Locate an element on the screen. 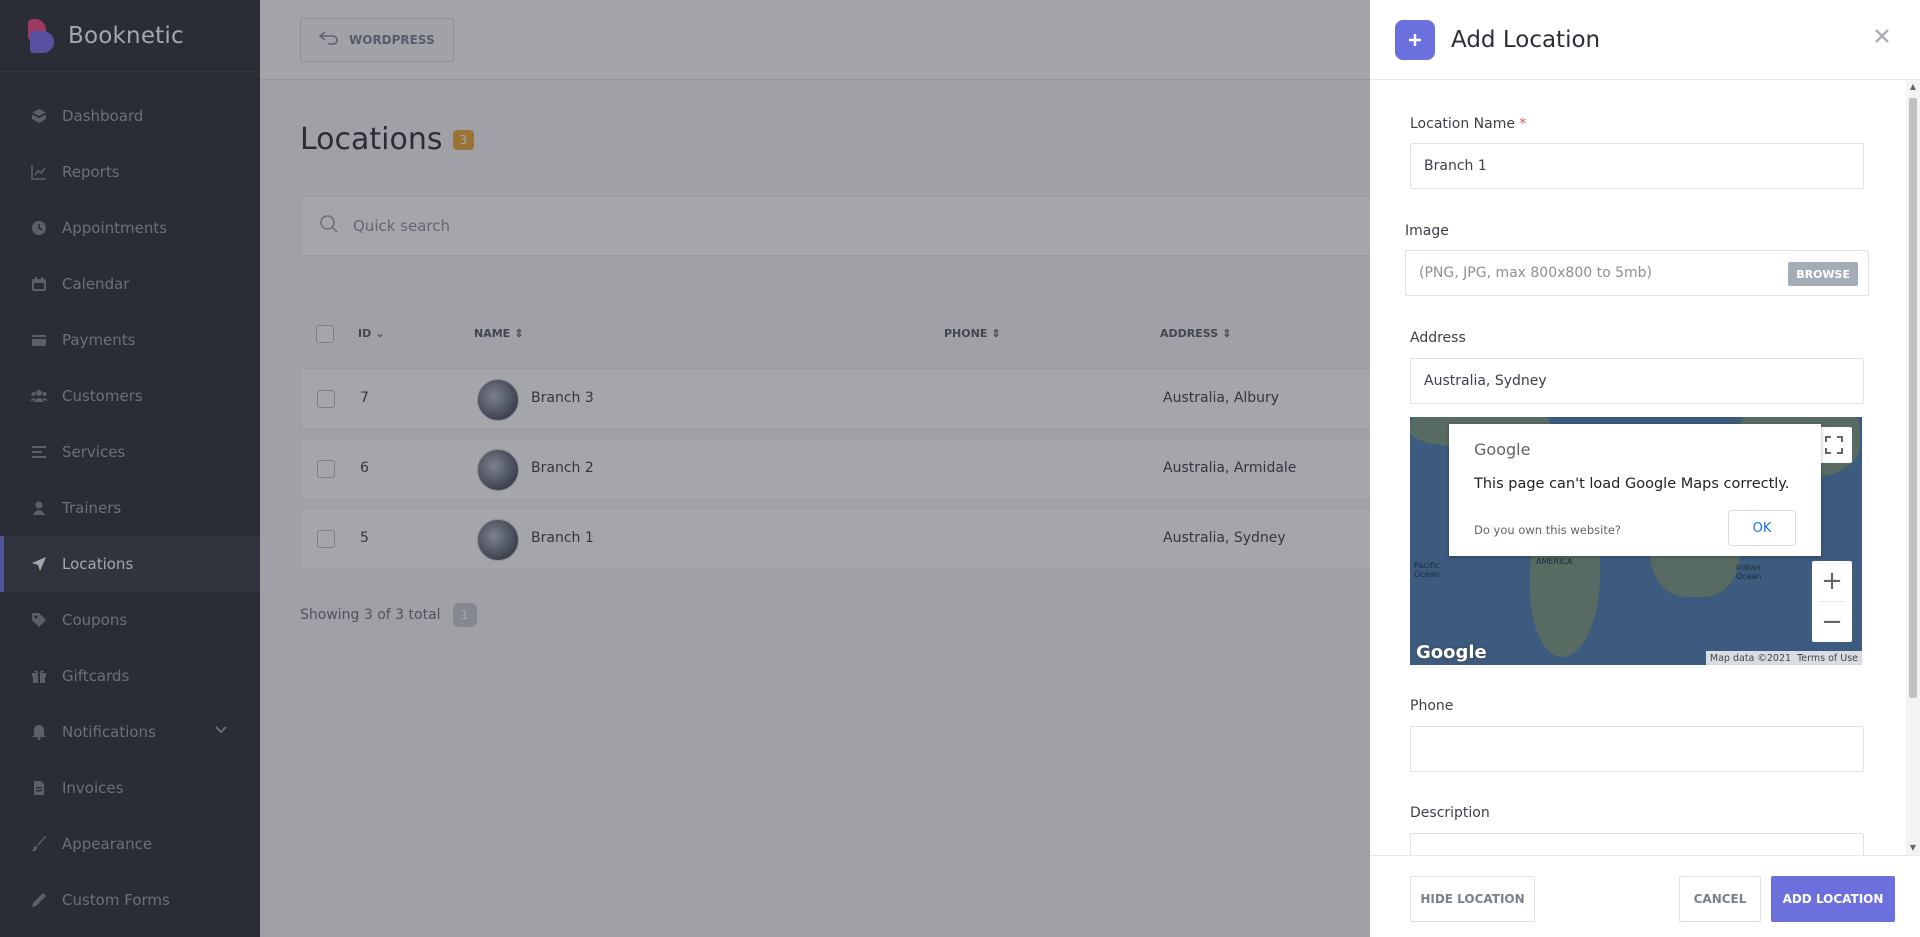  google-logo: Google is located at coordinates (1502, 449).